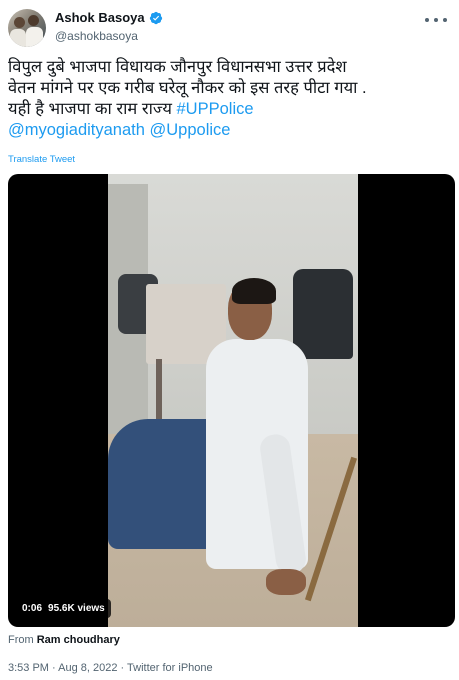 This screenshot has height=680, width=459. Describe the element at coordinates (76, 608) in the screenshot. I see `video-view-count: 95.6K views` at that location.